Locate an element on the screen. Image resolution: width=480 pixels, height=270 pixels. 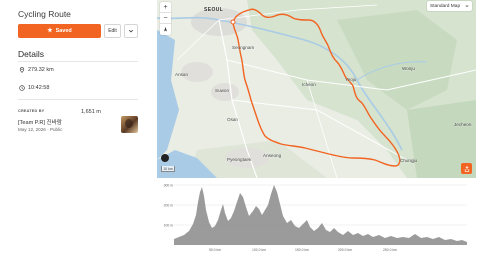
saved-button: ★ Saved is located at coordinates (59, 31).